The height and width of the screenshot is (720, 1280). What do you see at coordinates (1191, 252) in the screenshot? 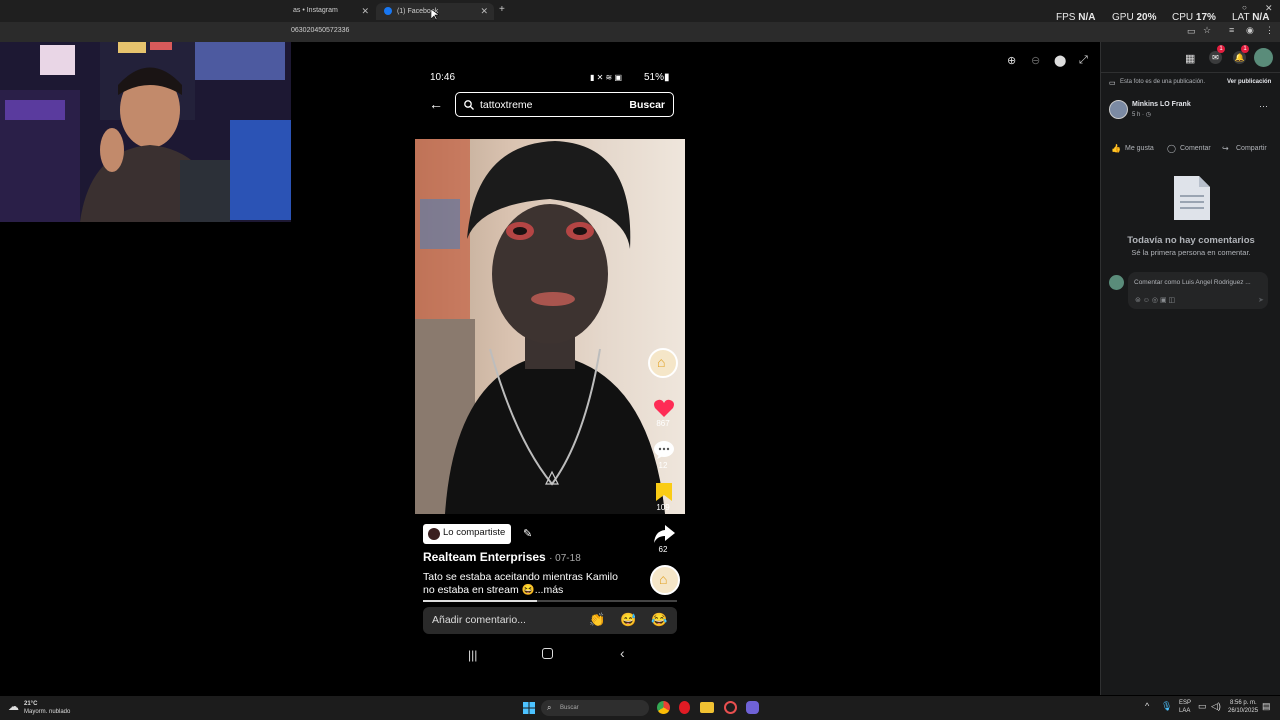
I see `no-comments-subtitle: Sé la primera persona en comentar.` at bounding box center [1191, 252].